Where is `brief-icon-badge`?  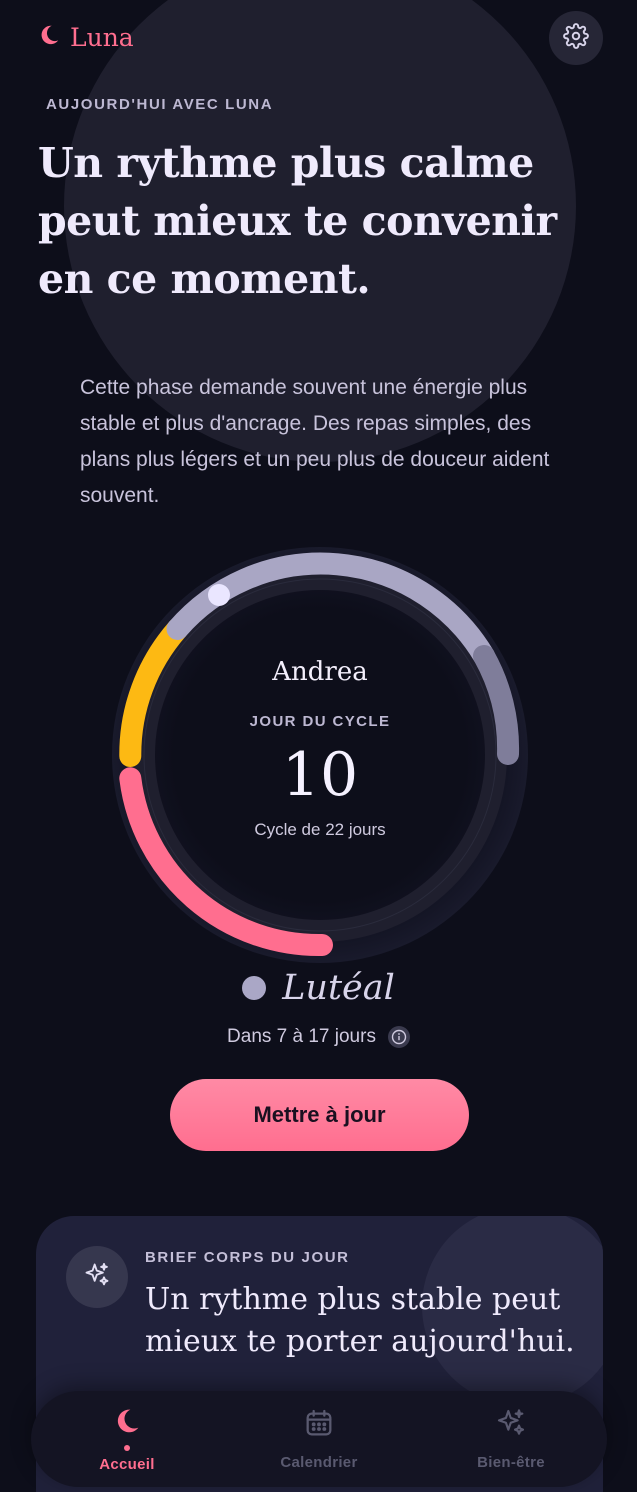
brief-icon-badge is located at coordinates (97, 1277).